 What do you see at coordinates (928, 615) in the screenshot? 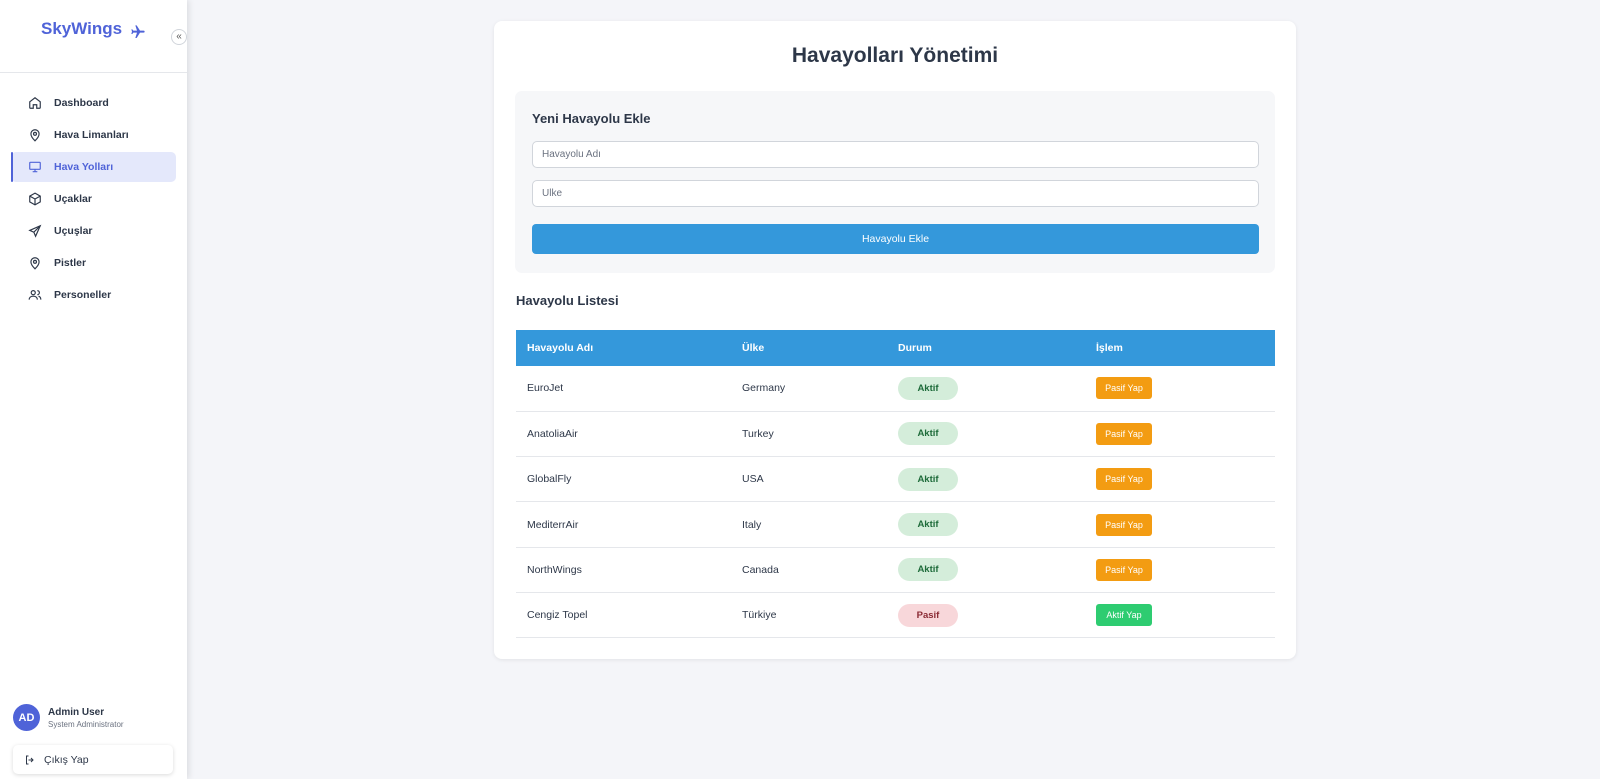
I see `status-badge: Pasif` at bounding box center [928, 615].